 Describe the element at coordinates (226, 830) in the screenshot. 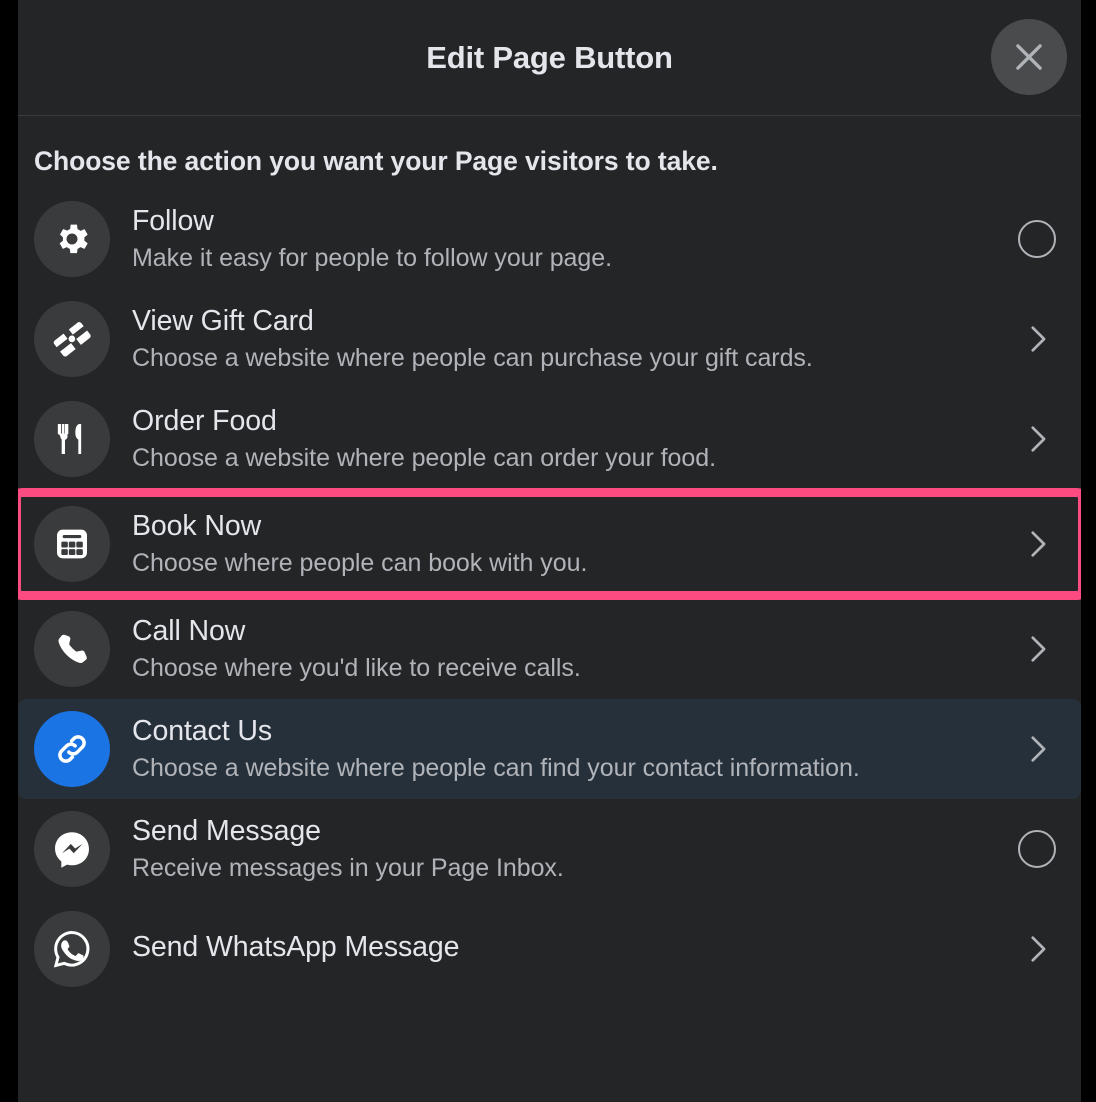

I see `action-title: Send Message` at that location.